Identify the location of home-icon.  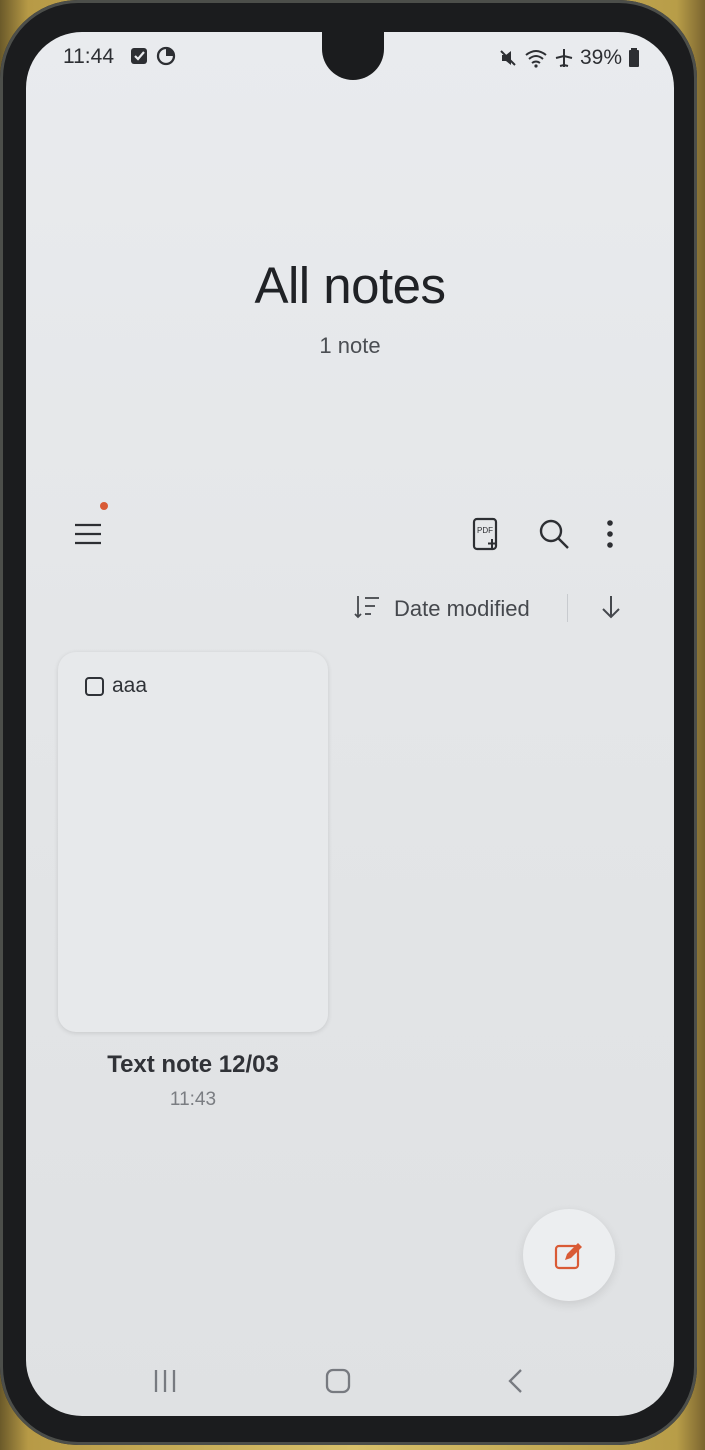
(338, 1381).